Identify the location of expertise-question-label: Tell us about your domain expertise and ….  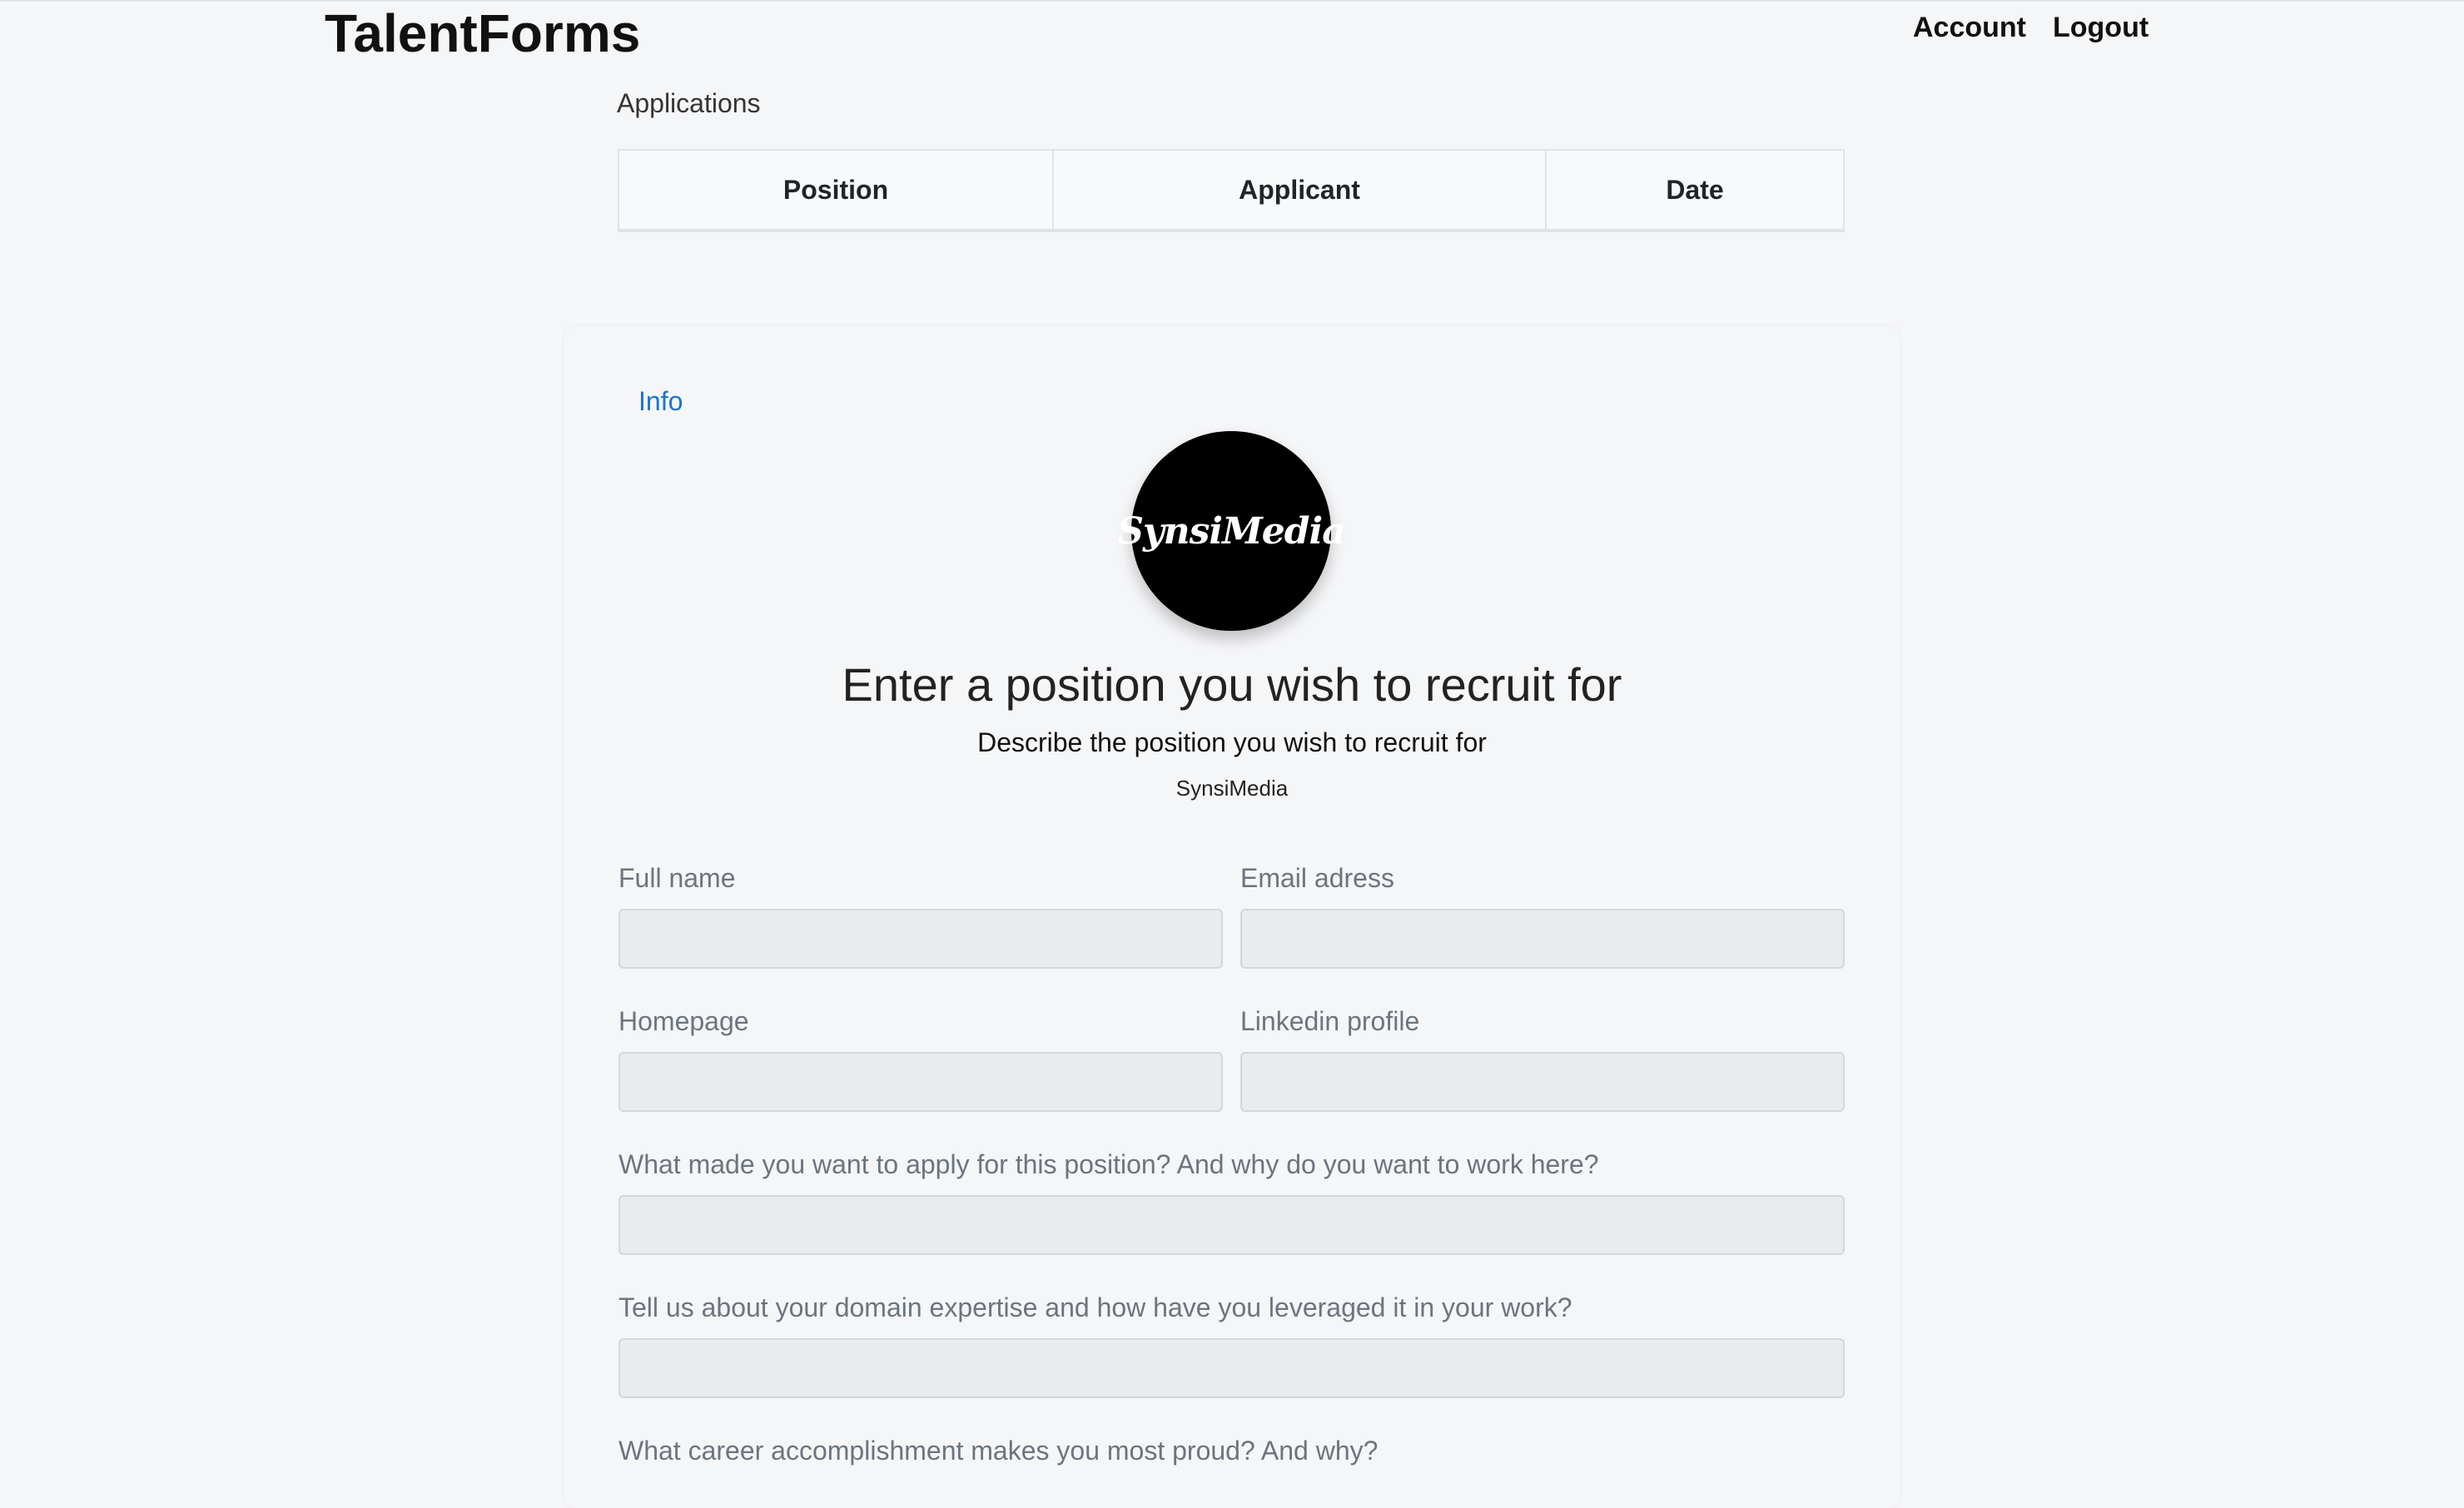
(1095, 1307).